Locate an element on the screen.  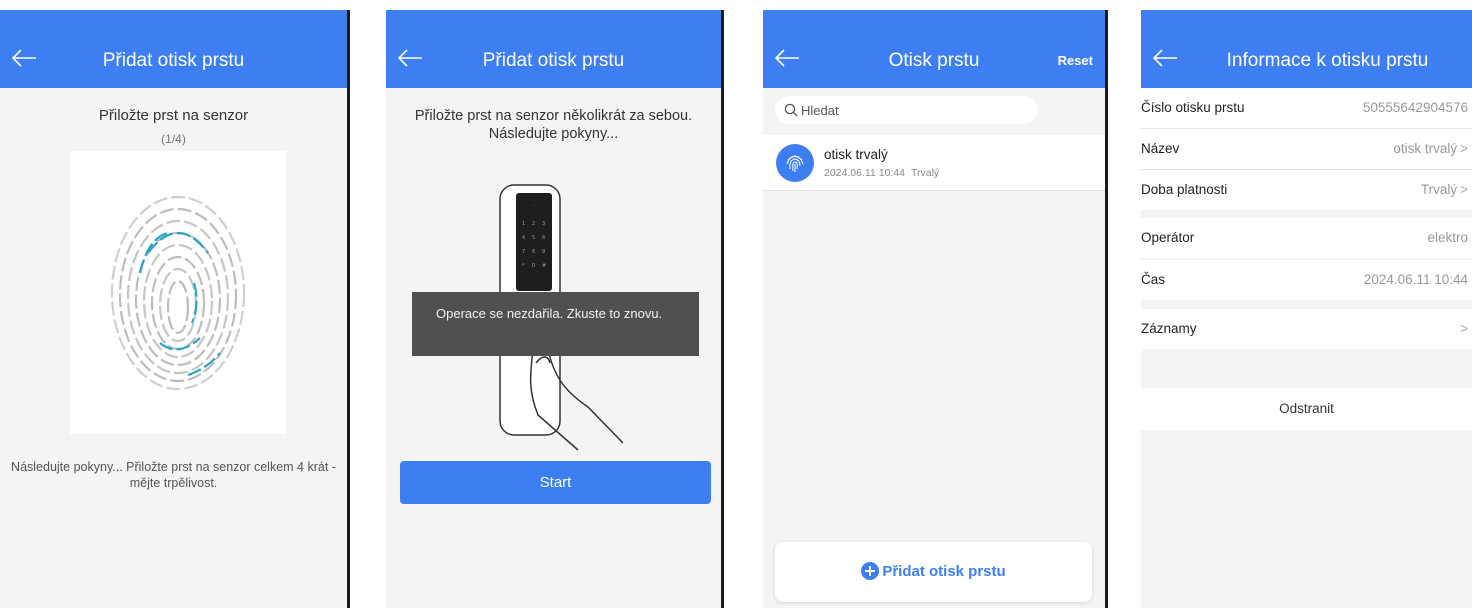
info-row-time: Čas 2024.06.11 10:44 is located at coordinates (1306, 280).